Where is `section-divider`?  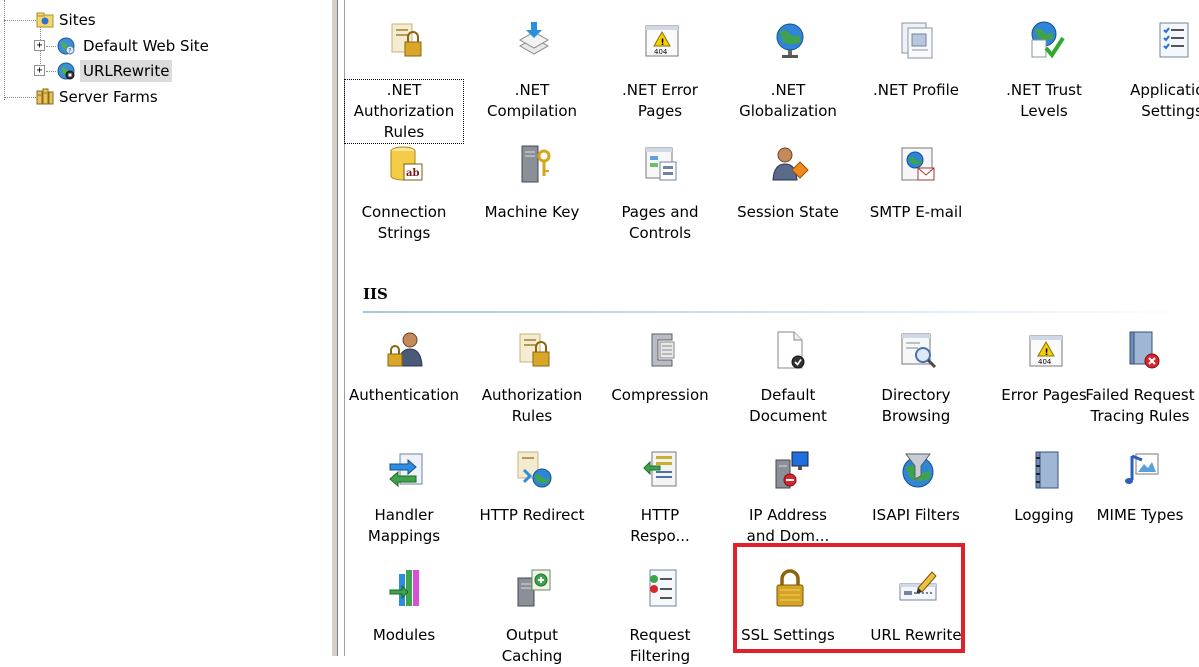
section-divider is located at coordinates (781, 312).